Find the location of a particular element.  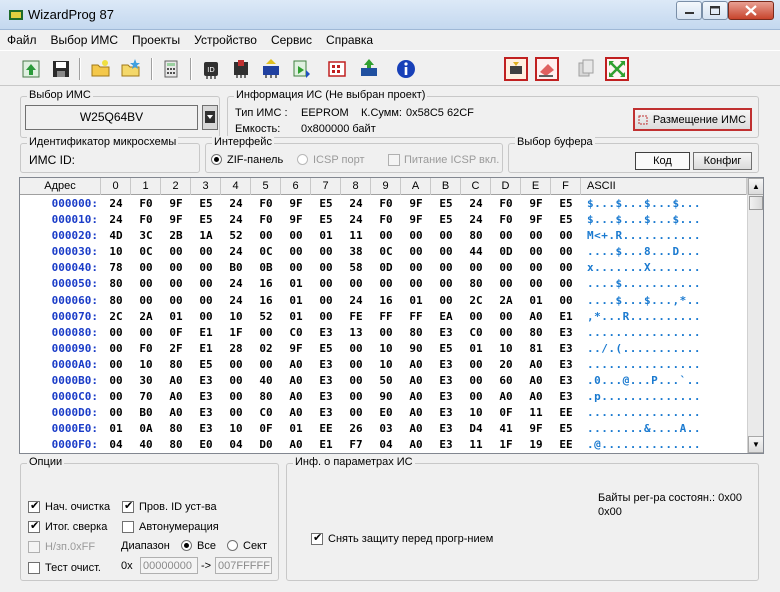

hex-byte: 0A is located at coordinates (146, 429).